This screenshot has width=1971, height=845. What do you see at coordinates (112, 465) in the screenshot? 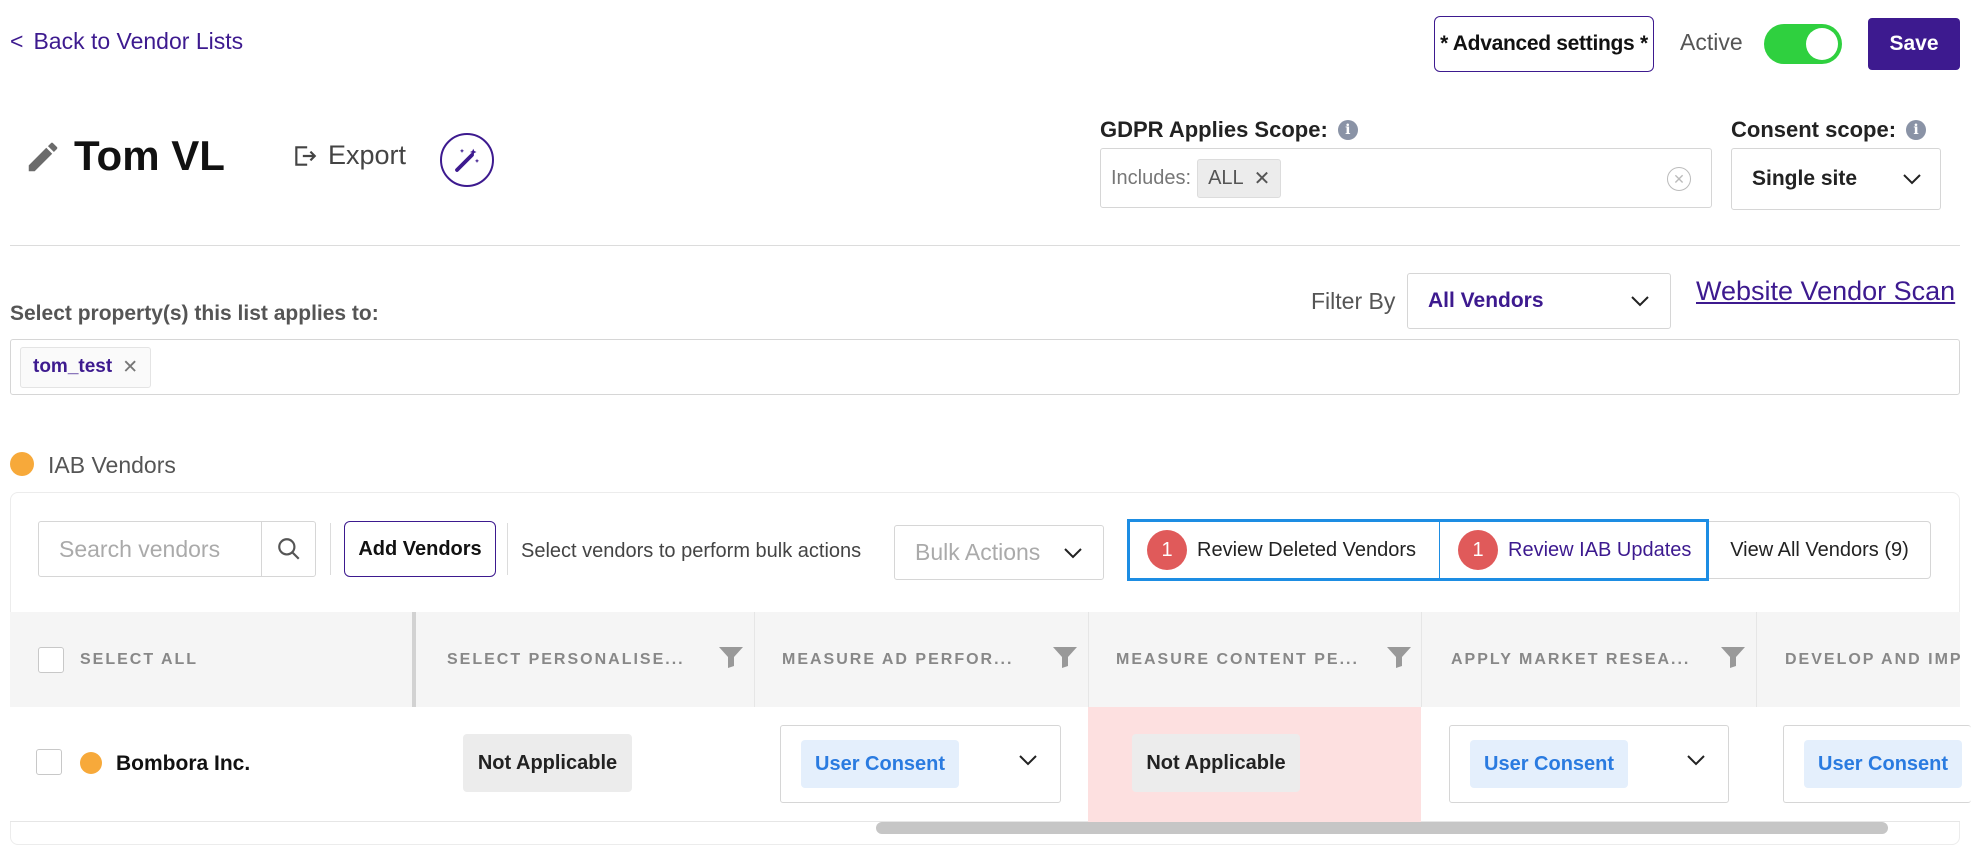
I see `iab-vendors-heading: IAB Vendors` at bounding box center [112, 465].